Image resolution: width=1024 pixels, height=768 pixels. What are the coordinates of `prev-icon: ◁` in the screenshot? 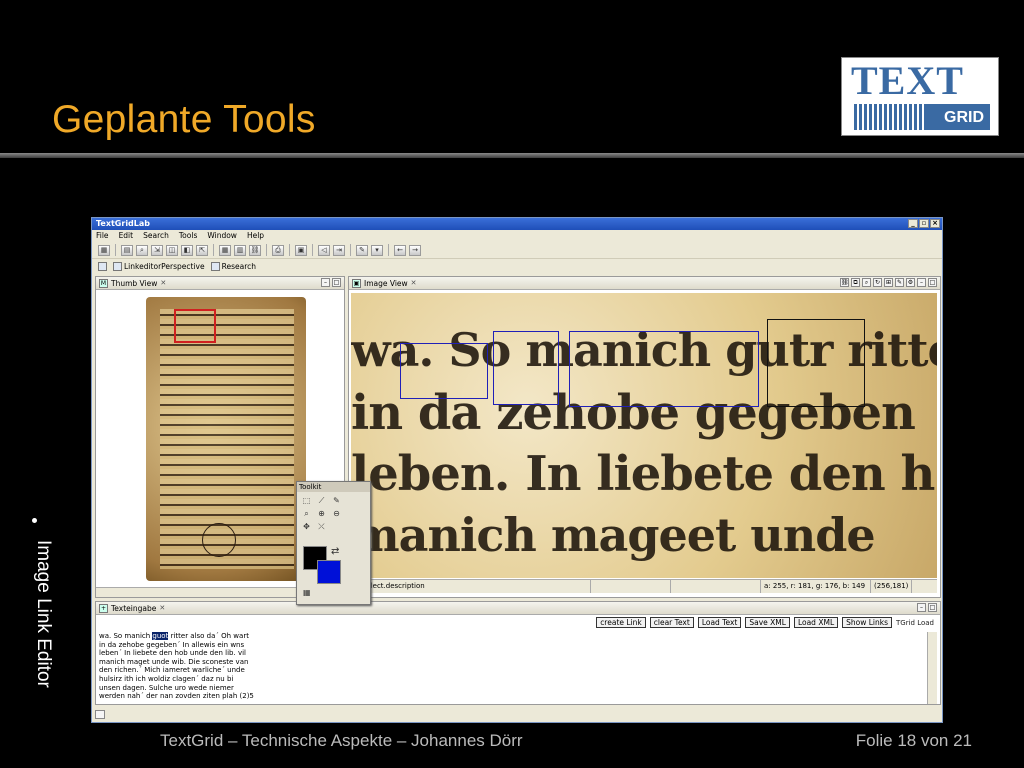 It's located at (324, 250).